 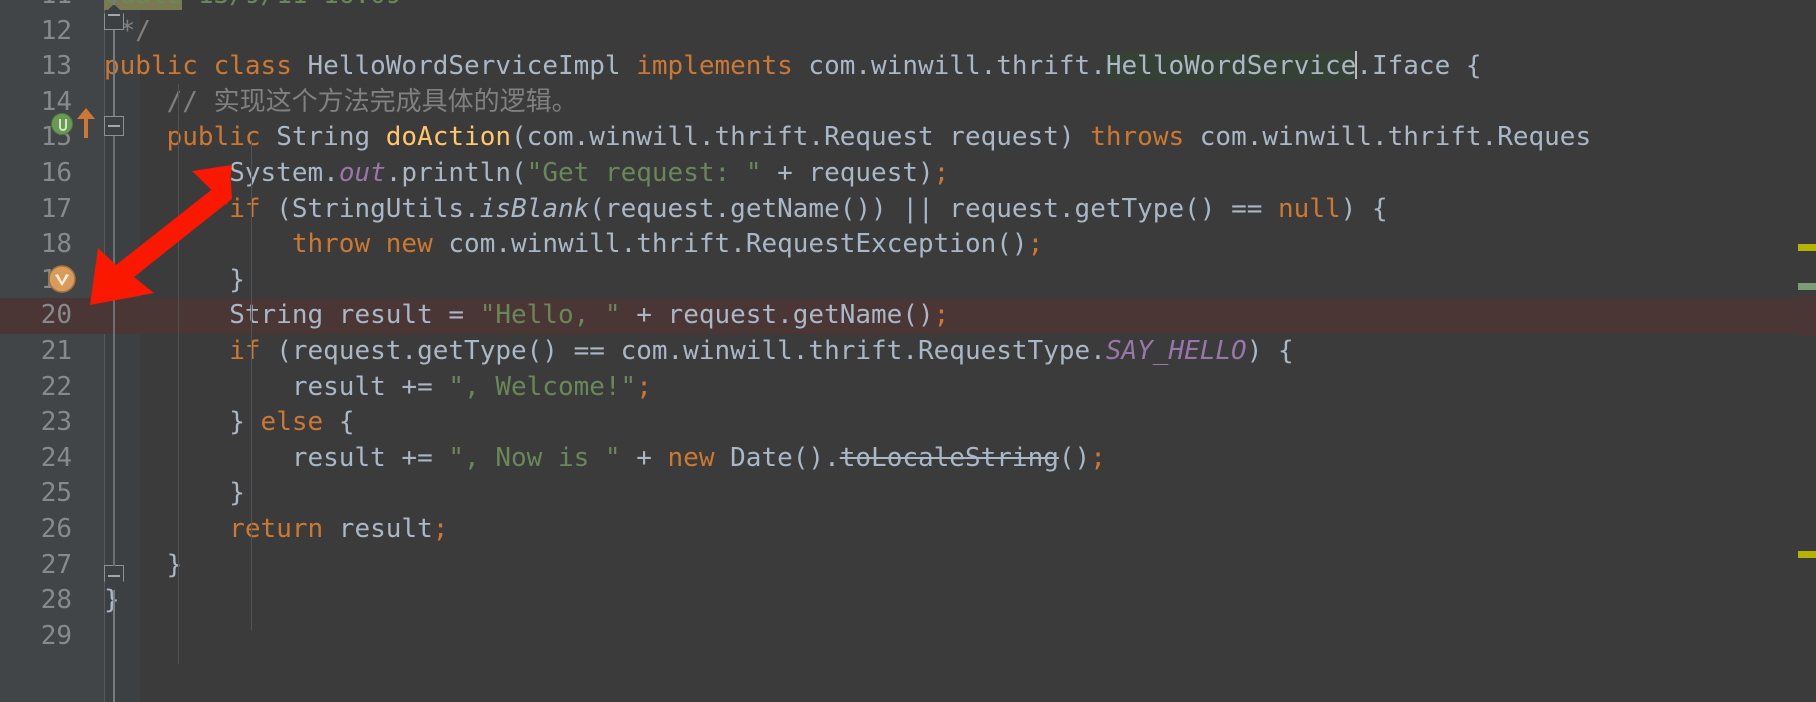 I want to click on line-number: 20, so click(x=56, y=315).